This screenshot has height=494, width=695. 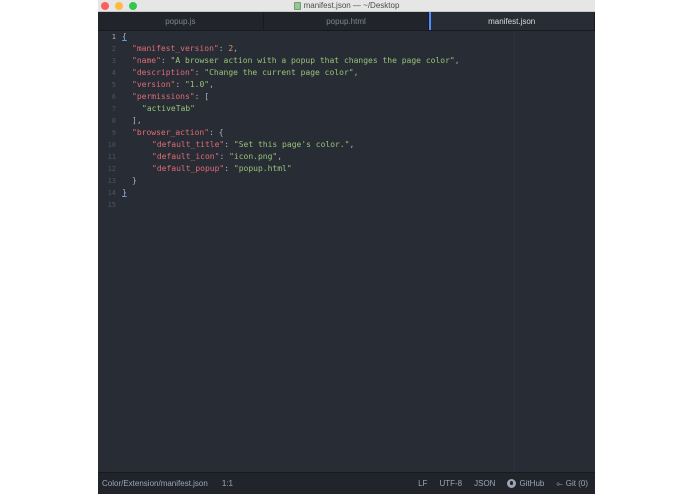 I want to click on close-brace: }, so click(x=124, y=192).